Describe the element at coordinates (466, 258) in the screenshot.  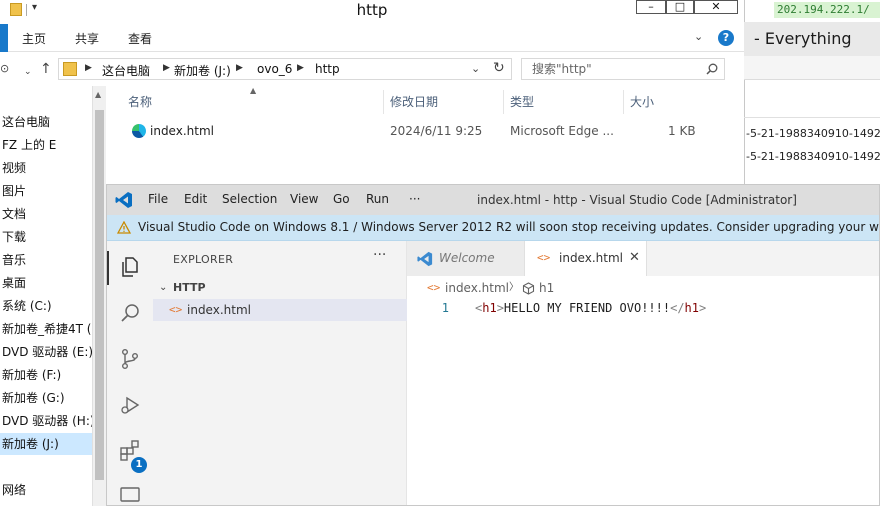
I see `tab-welcome: Welcome` at that location.